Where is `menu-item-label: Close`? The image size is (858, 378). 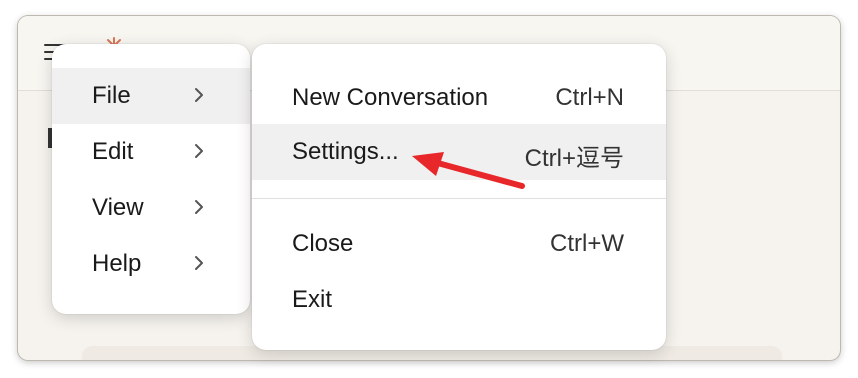
menu-item-label: Close is located at coordinates (323, 243).